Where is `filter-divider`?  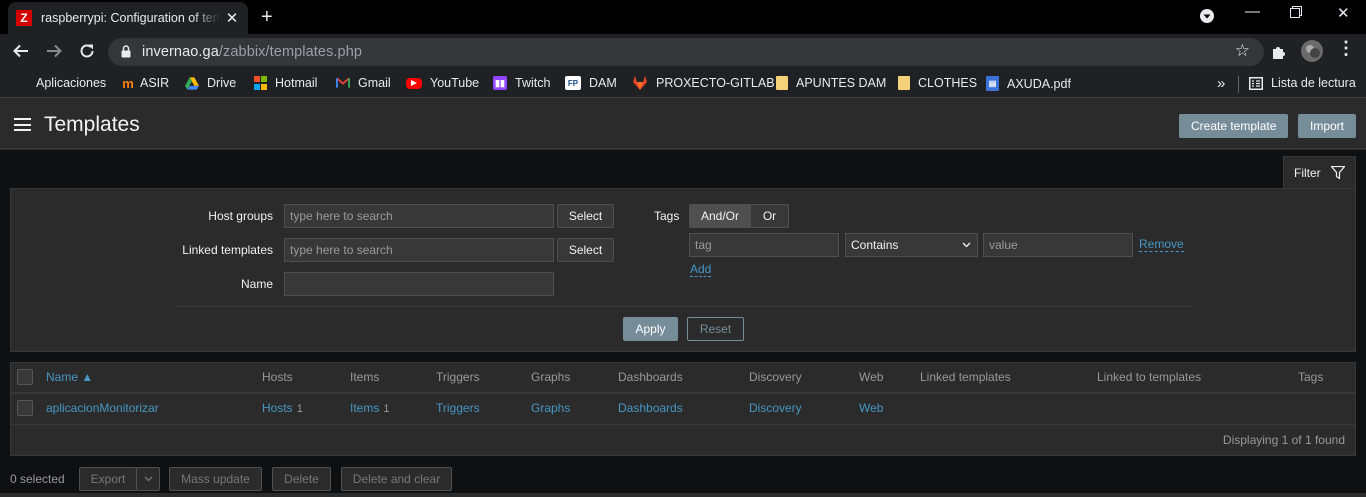 filter-divider is located at coordinates (683, 306).